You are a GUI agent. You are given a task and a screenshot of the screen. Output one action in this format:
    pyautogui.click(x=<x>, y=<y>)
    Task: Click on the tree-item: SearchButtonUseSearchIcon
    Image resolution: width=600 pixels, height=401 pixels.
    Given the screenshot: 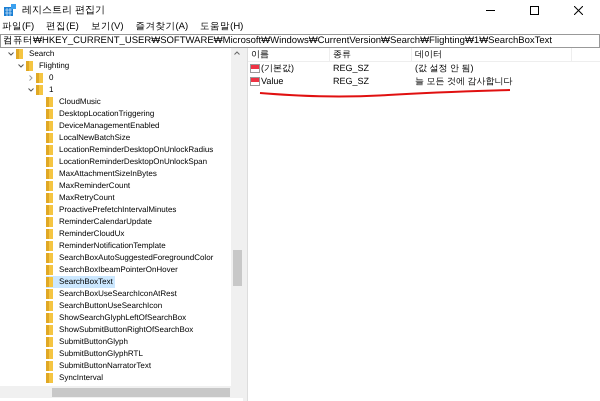 What is the action you would take?
    pyautogui.click(x=105, y=306)
    